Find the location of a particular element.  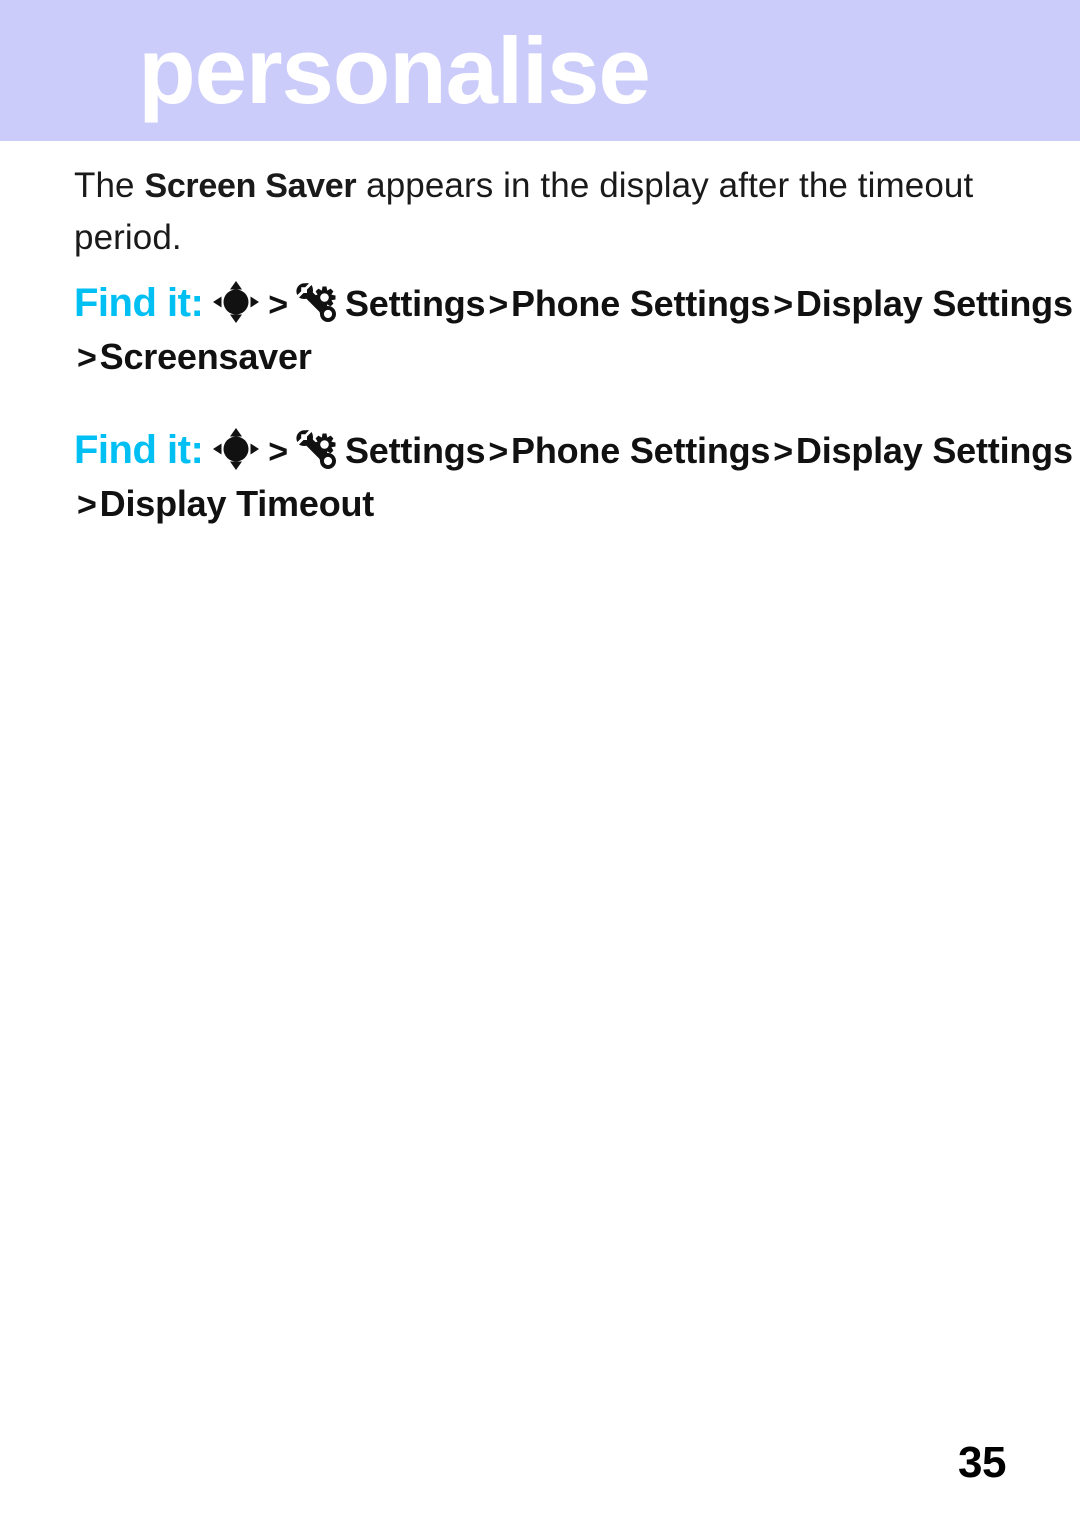

intro-paragraph-before: The is located at coordinates (109, 185).